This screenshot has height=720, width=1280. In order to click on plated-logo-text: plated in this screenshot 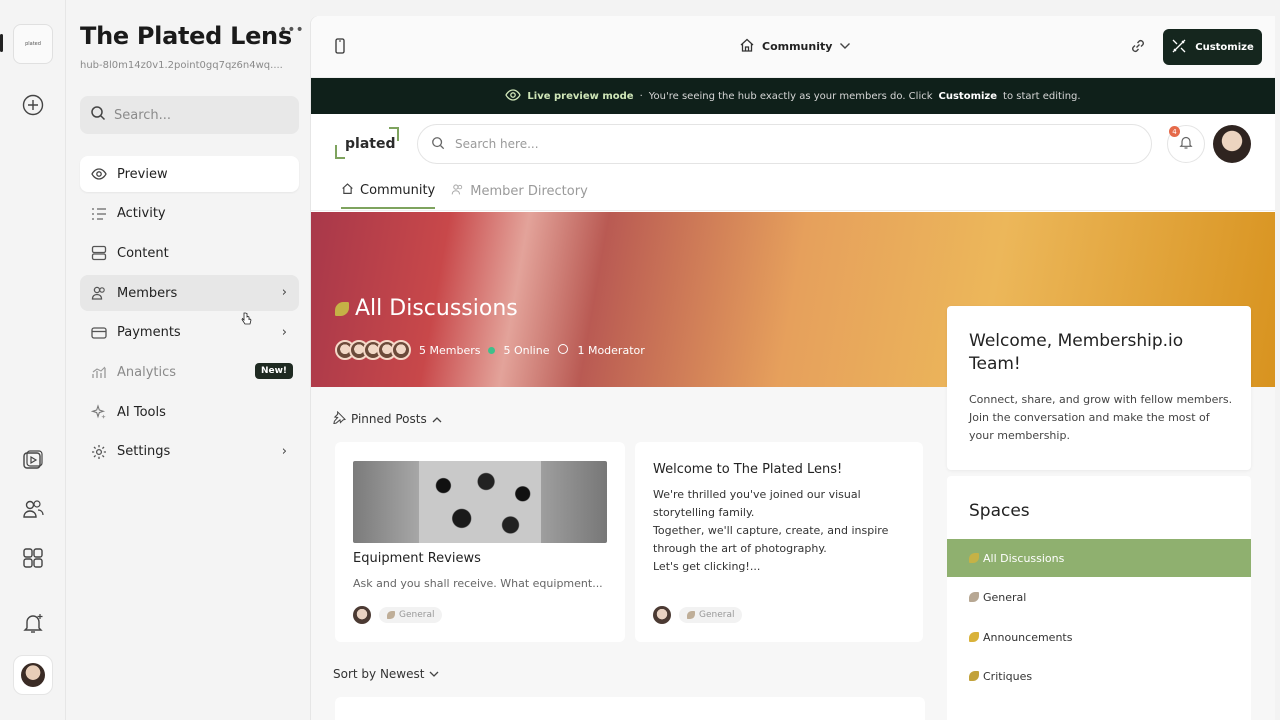, I will do `click(370, 144)`.